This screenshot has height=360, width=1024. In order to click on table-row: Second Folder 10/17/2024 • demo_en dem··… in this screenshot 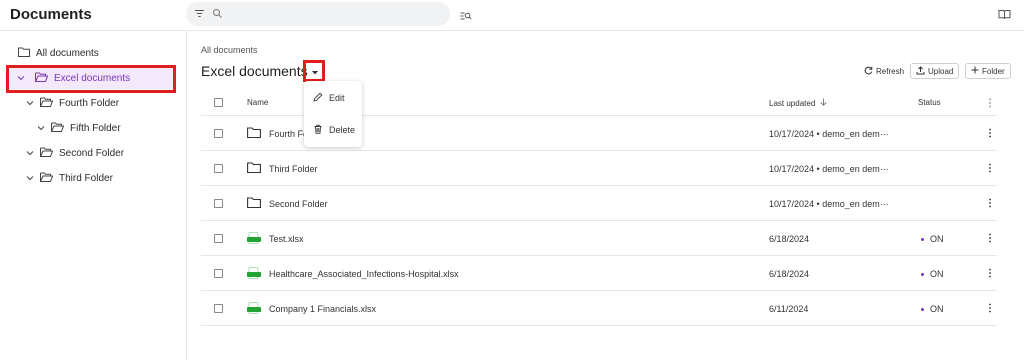, I will do `click(599, 203)`.